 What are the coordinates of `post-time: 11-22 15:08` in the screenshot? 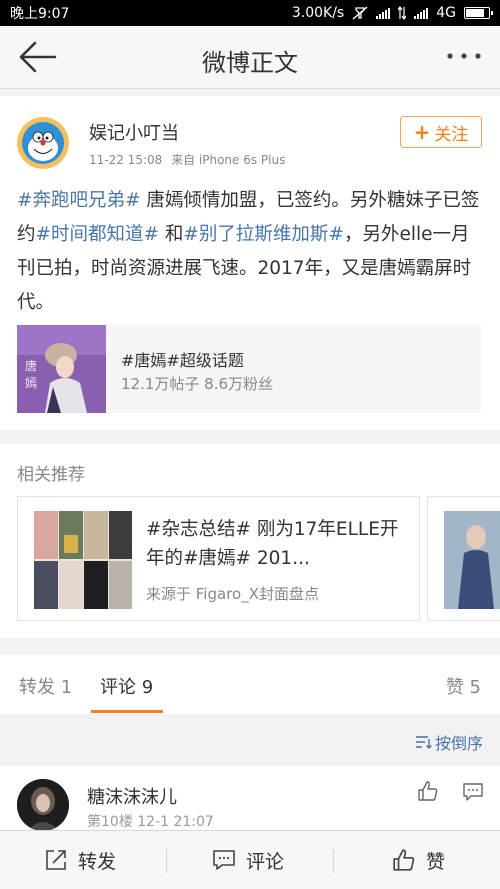 It's located at (126, 160).